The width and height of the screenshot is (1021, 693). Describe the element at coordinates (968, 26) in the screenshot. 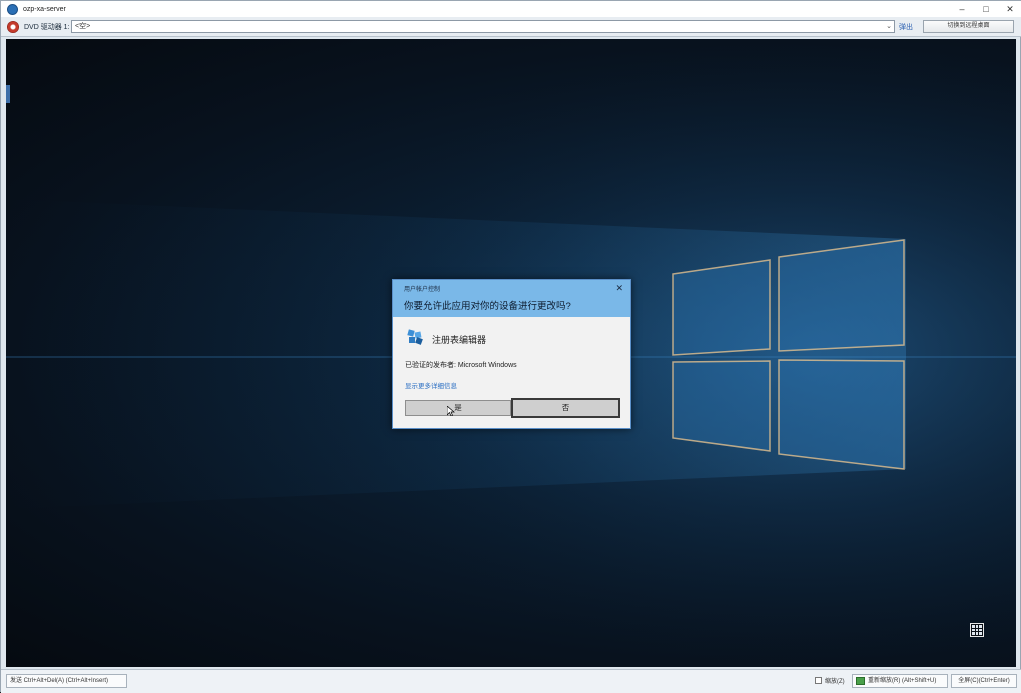

I see `switch-remote-desktop-button: 切换到远程桌面` at that location.